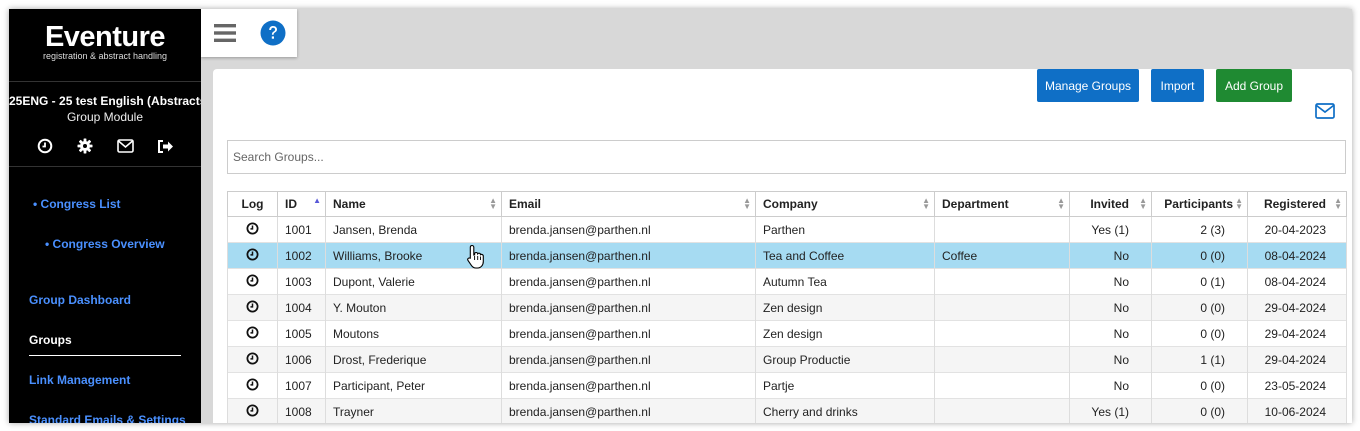 This screenshot has height=431, width=1360. Describe the element at coordinates (1297, 204) in the screenshot. I see `col-registered: Registered ▲ ▼` at that location.